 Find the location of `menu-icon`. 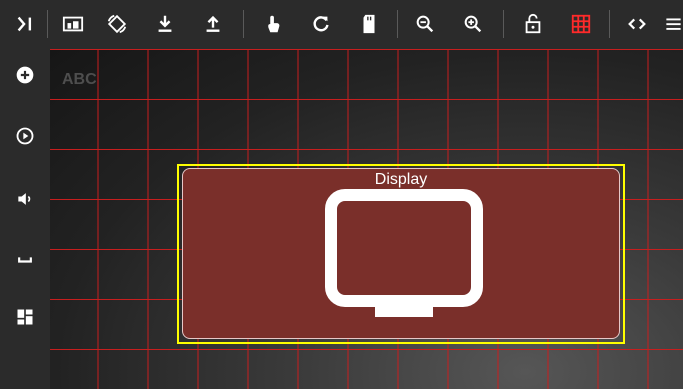

menu-icon is located at coordinates (671, 24).